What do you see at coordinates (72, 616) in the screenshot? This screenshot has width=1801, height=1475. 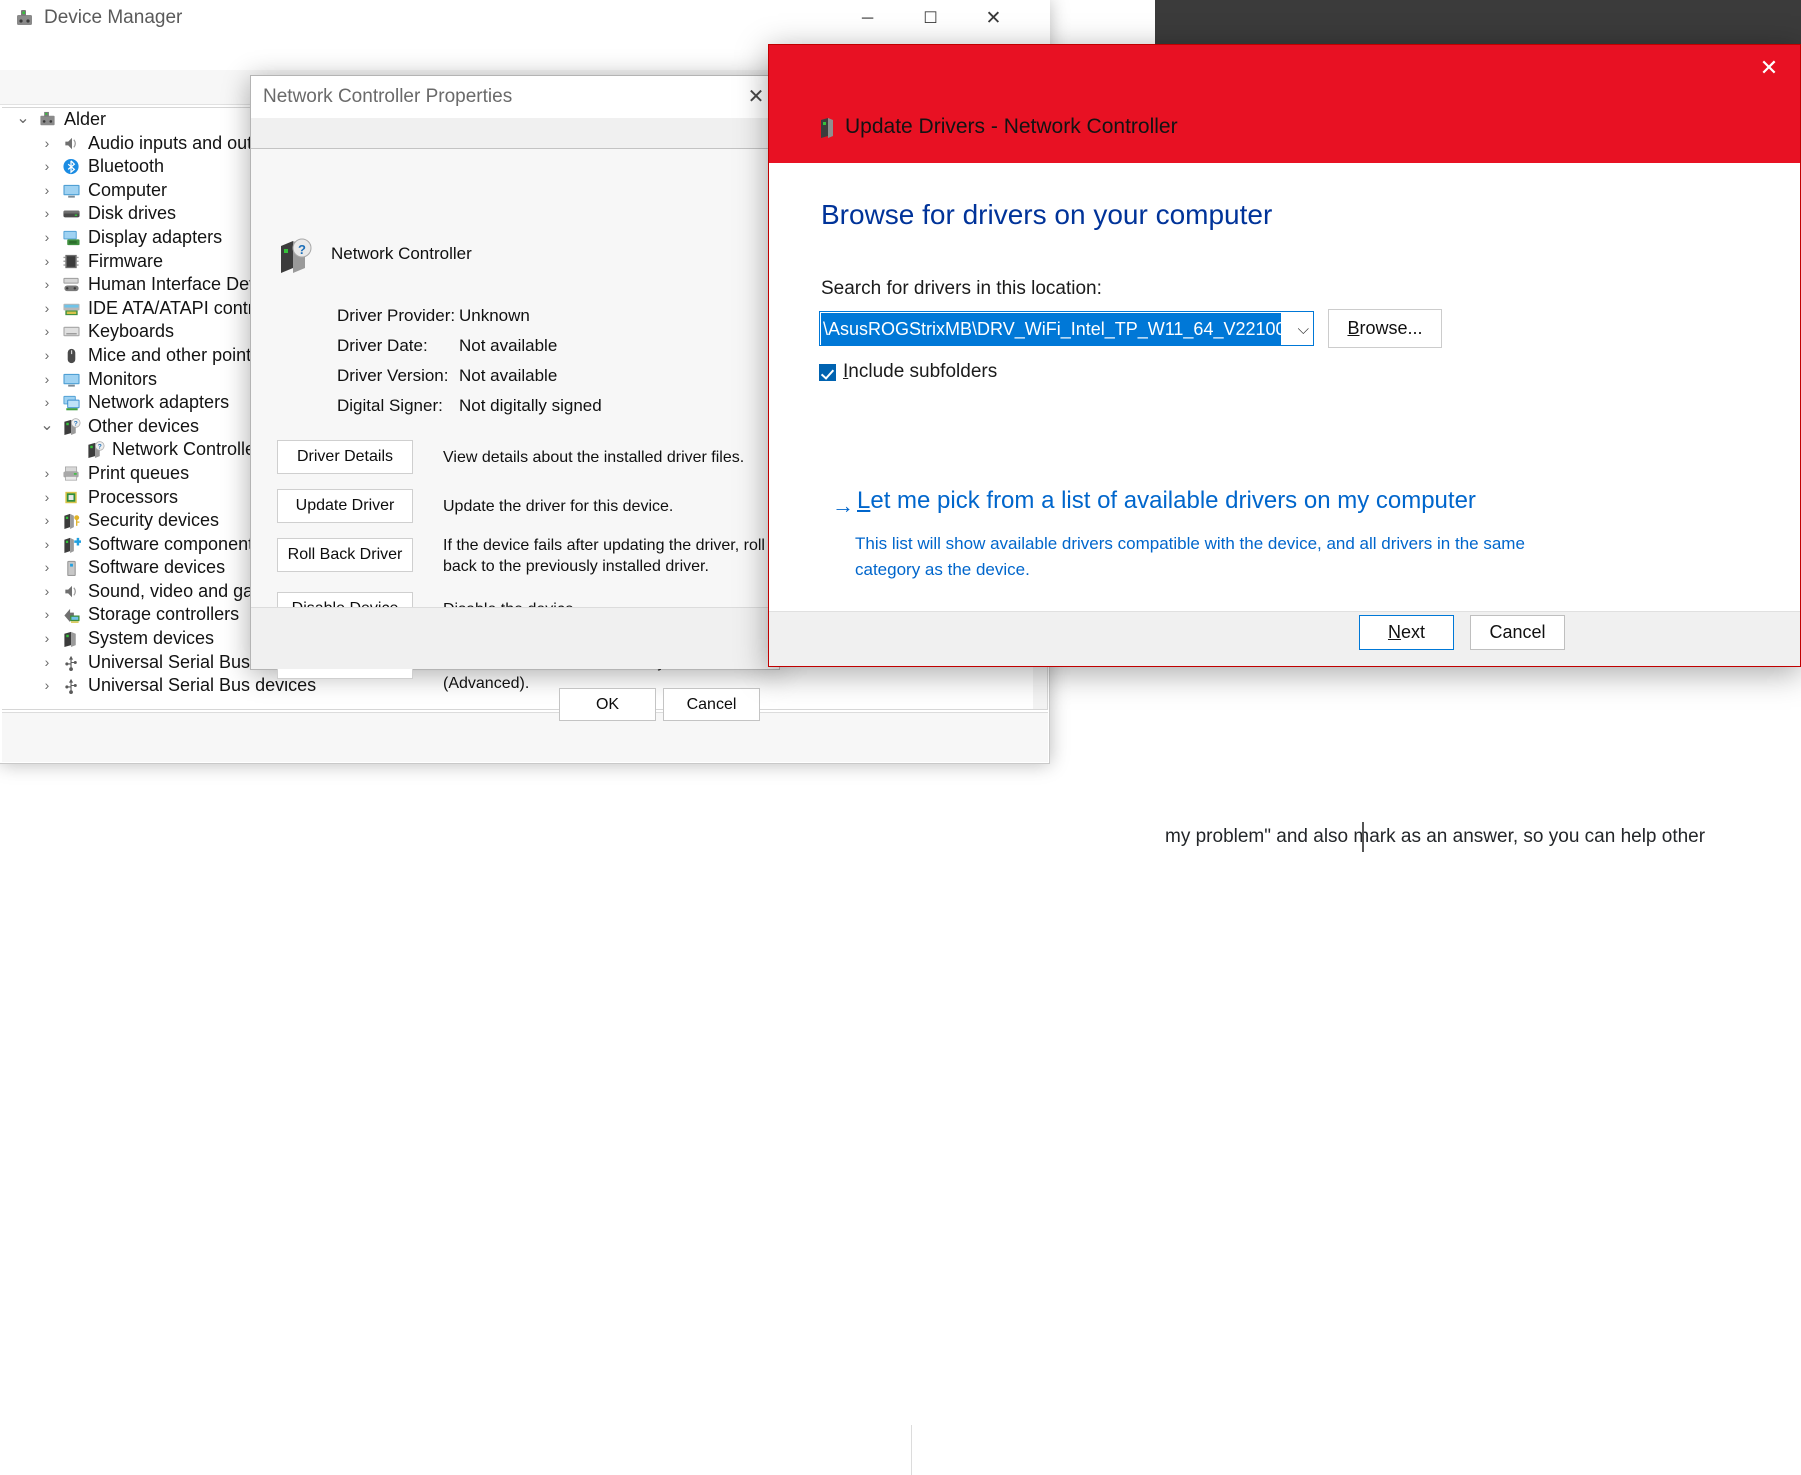 I see `storage-controller-icon` at bounding box center [72, 616].